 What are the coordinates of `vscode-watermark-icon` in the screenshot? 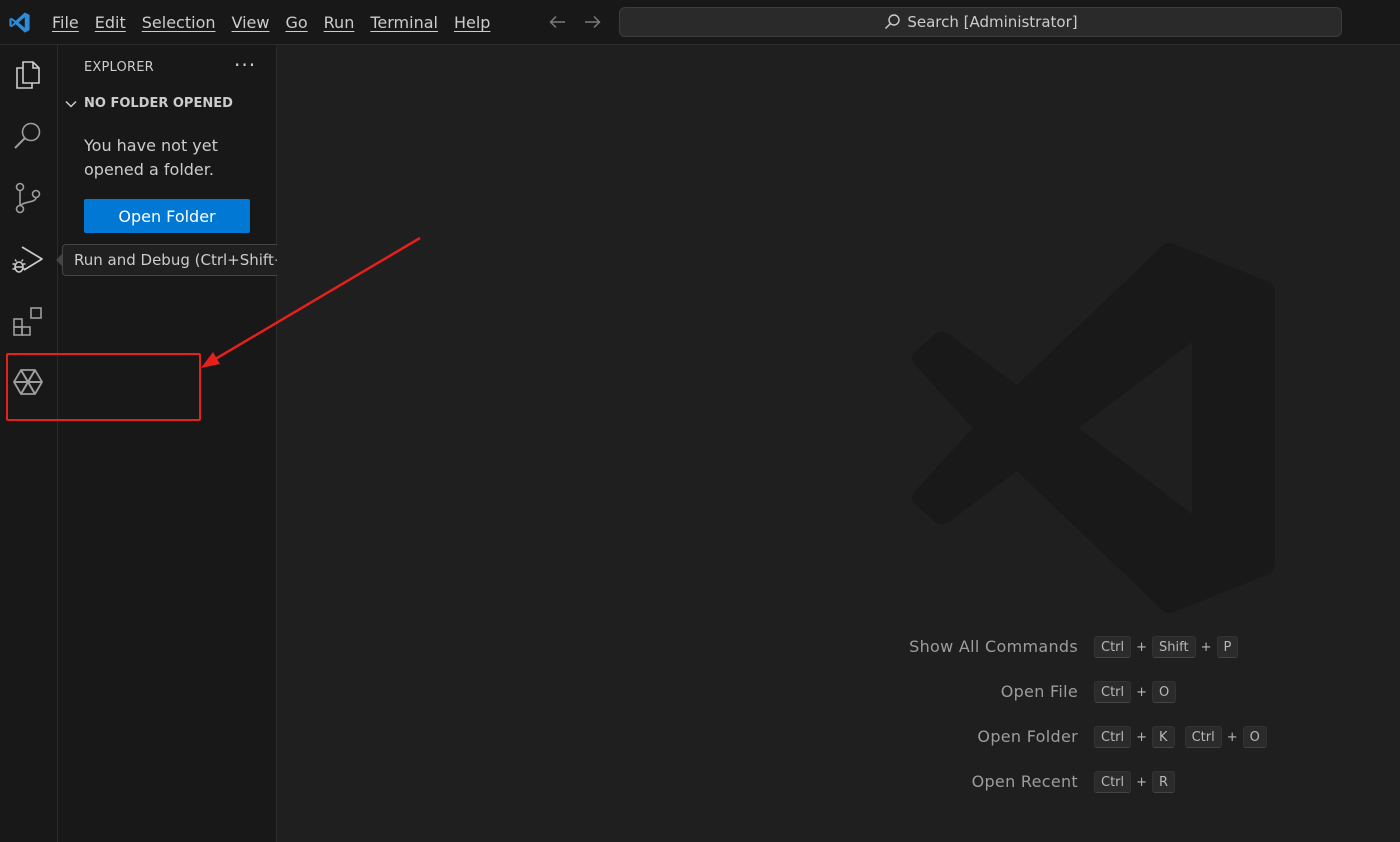 It's located at (1093, 428).